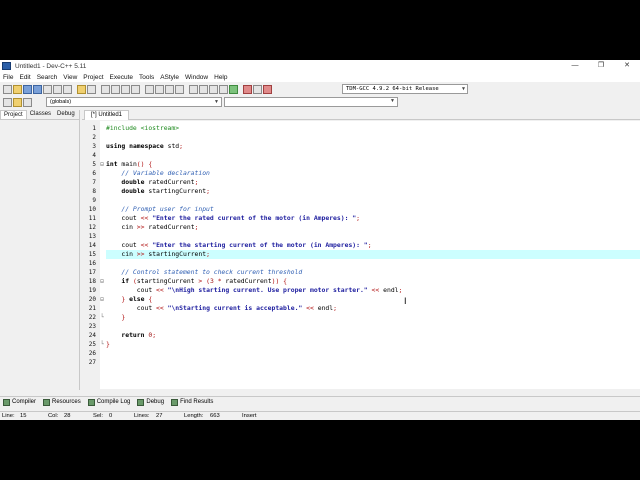  I want to click on compile-run-icon, so click(213, 89).